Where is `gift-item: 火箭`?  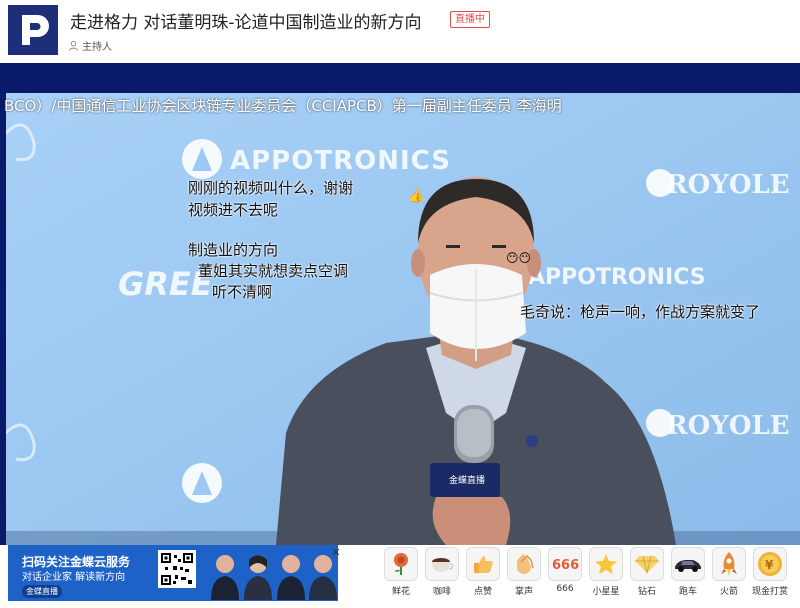
gift-item: 火箭 is located at coordinates (729, 572).